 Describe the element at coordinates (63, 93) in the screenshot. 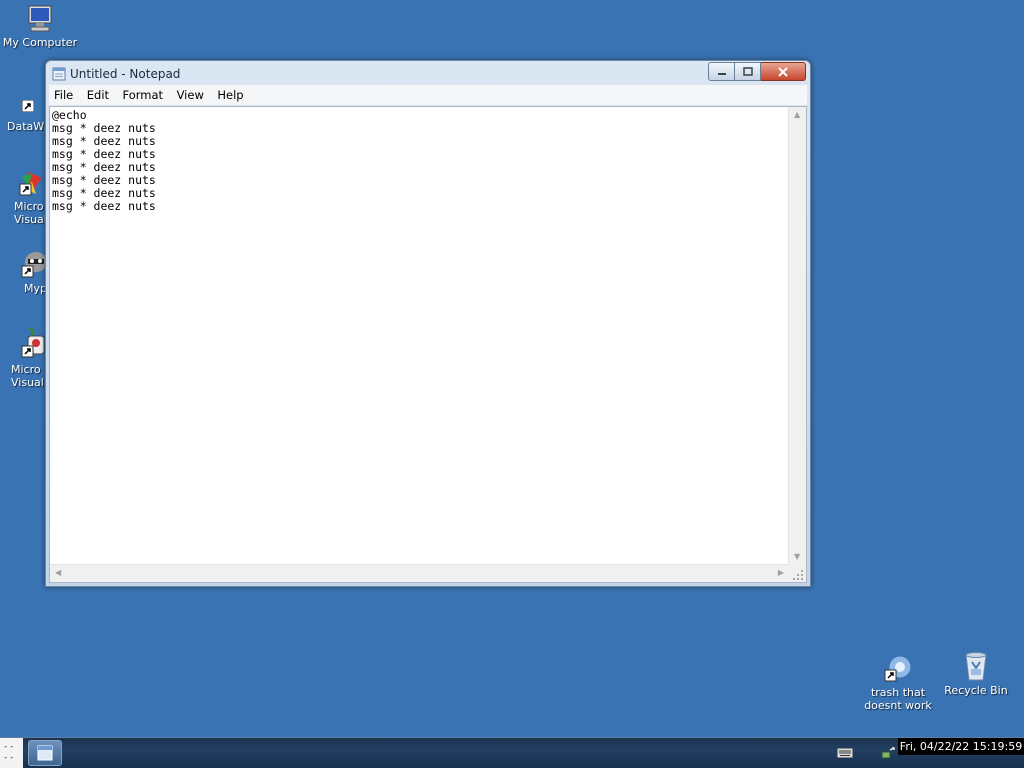

I see `menu-file: File` at that location.